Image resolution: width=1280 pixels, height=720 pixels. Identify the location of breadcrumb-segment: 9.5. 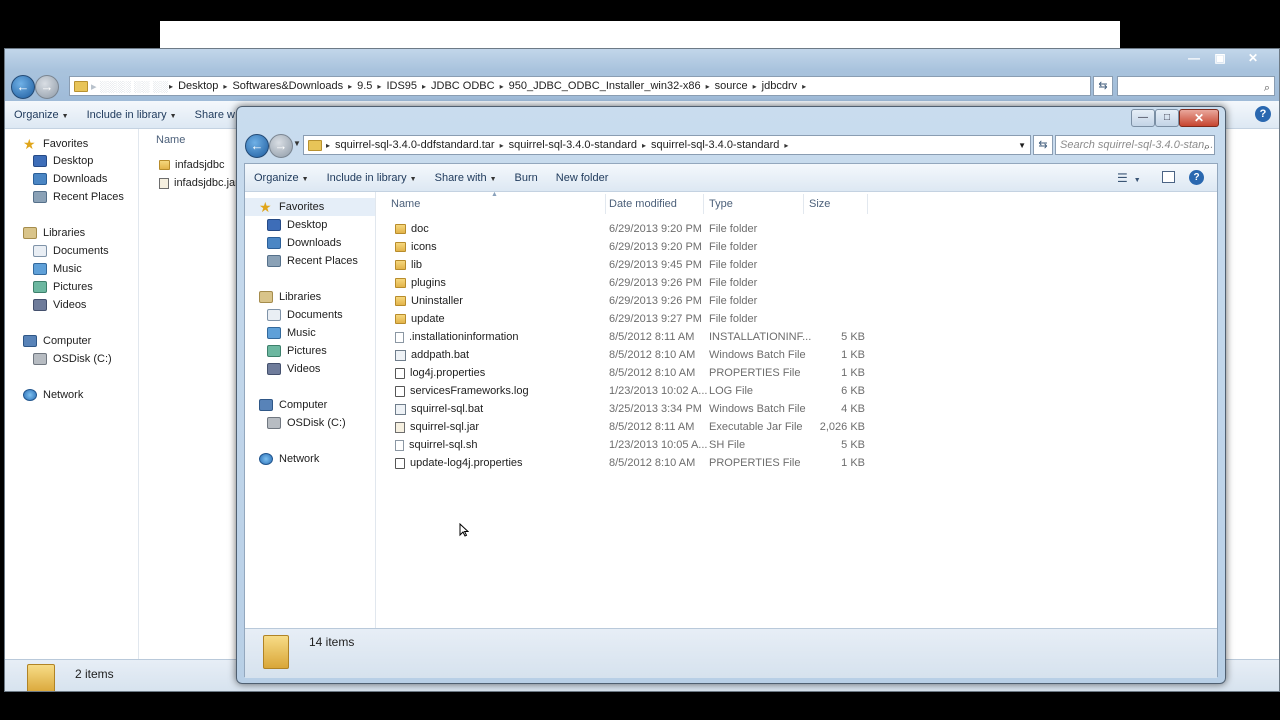
(364, 86).